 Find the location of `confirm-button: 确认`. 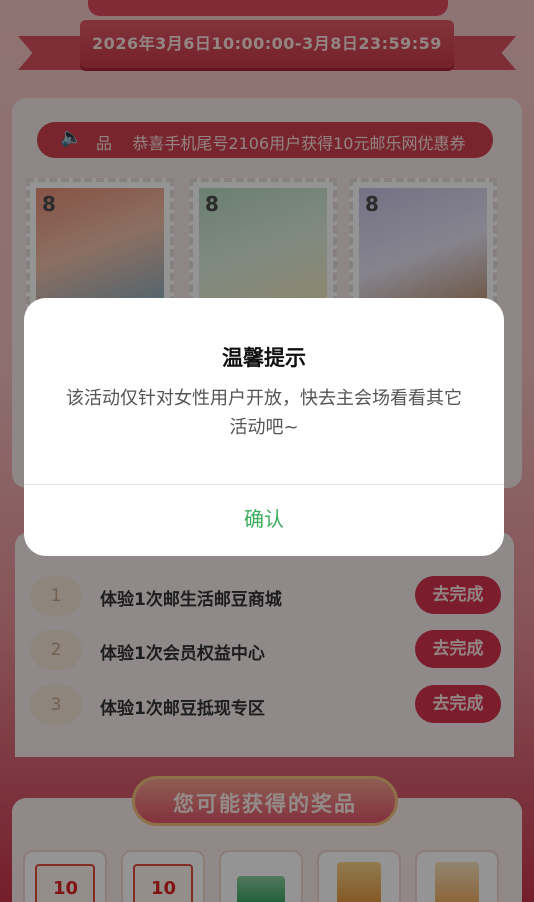

confirm-button: 确认 is located at coordinates (264, 520).